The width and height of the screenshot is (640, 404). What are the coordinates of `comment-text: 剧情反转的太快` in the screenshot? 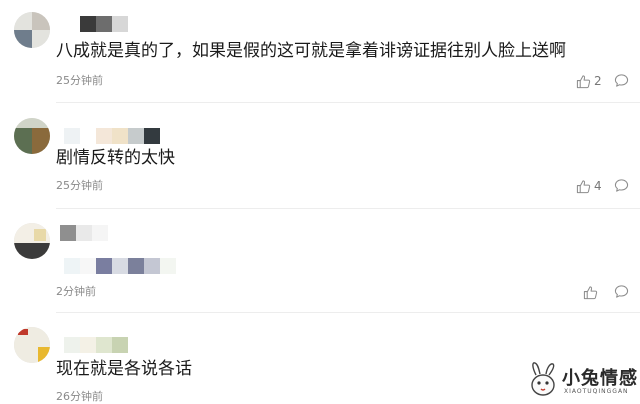 It's located at (115, 158).